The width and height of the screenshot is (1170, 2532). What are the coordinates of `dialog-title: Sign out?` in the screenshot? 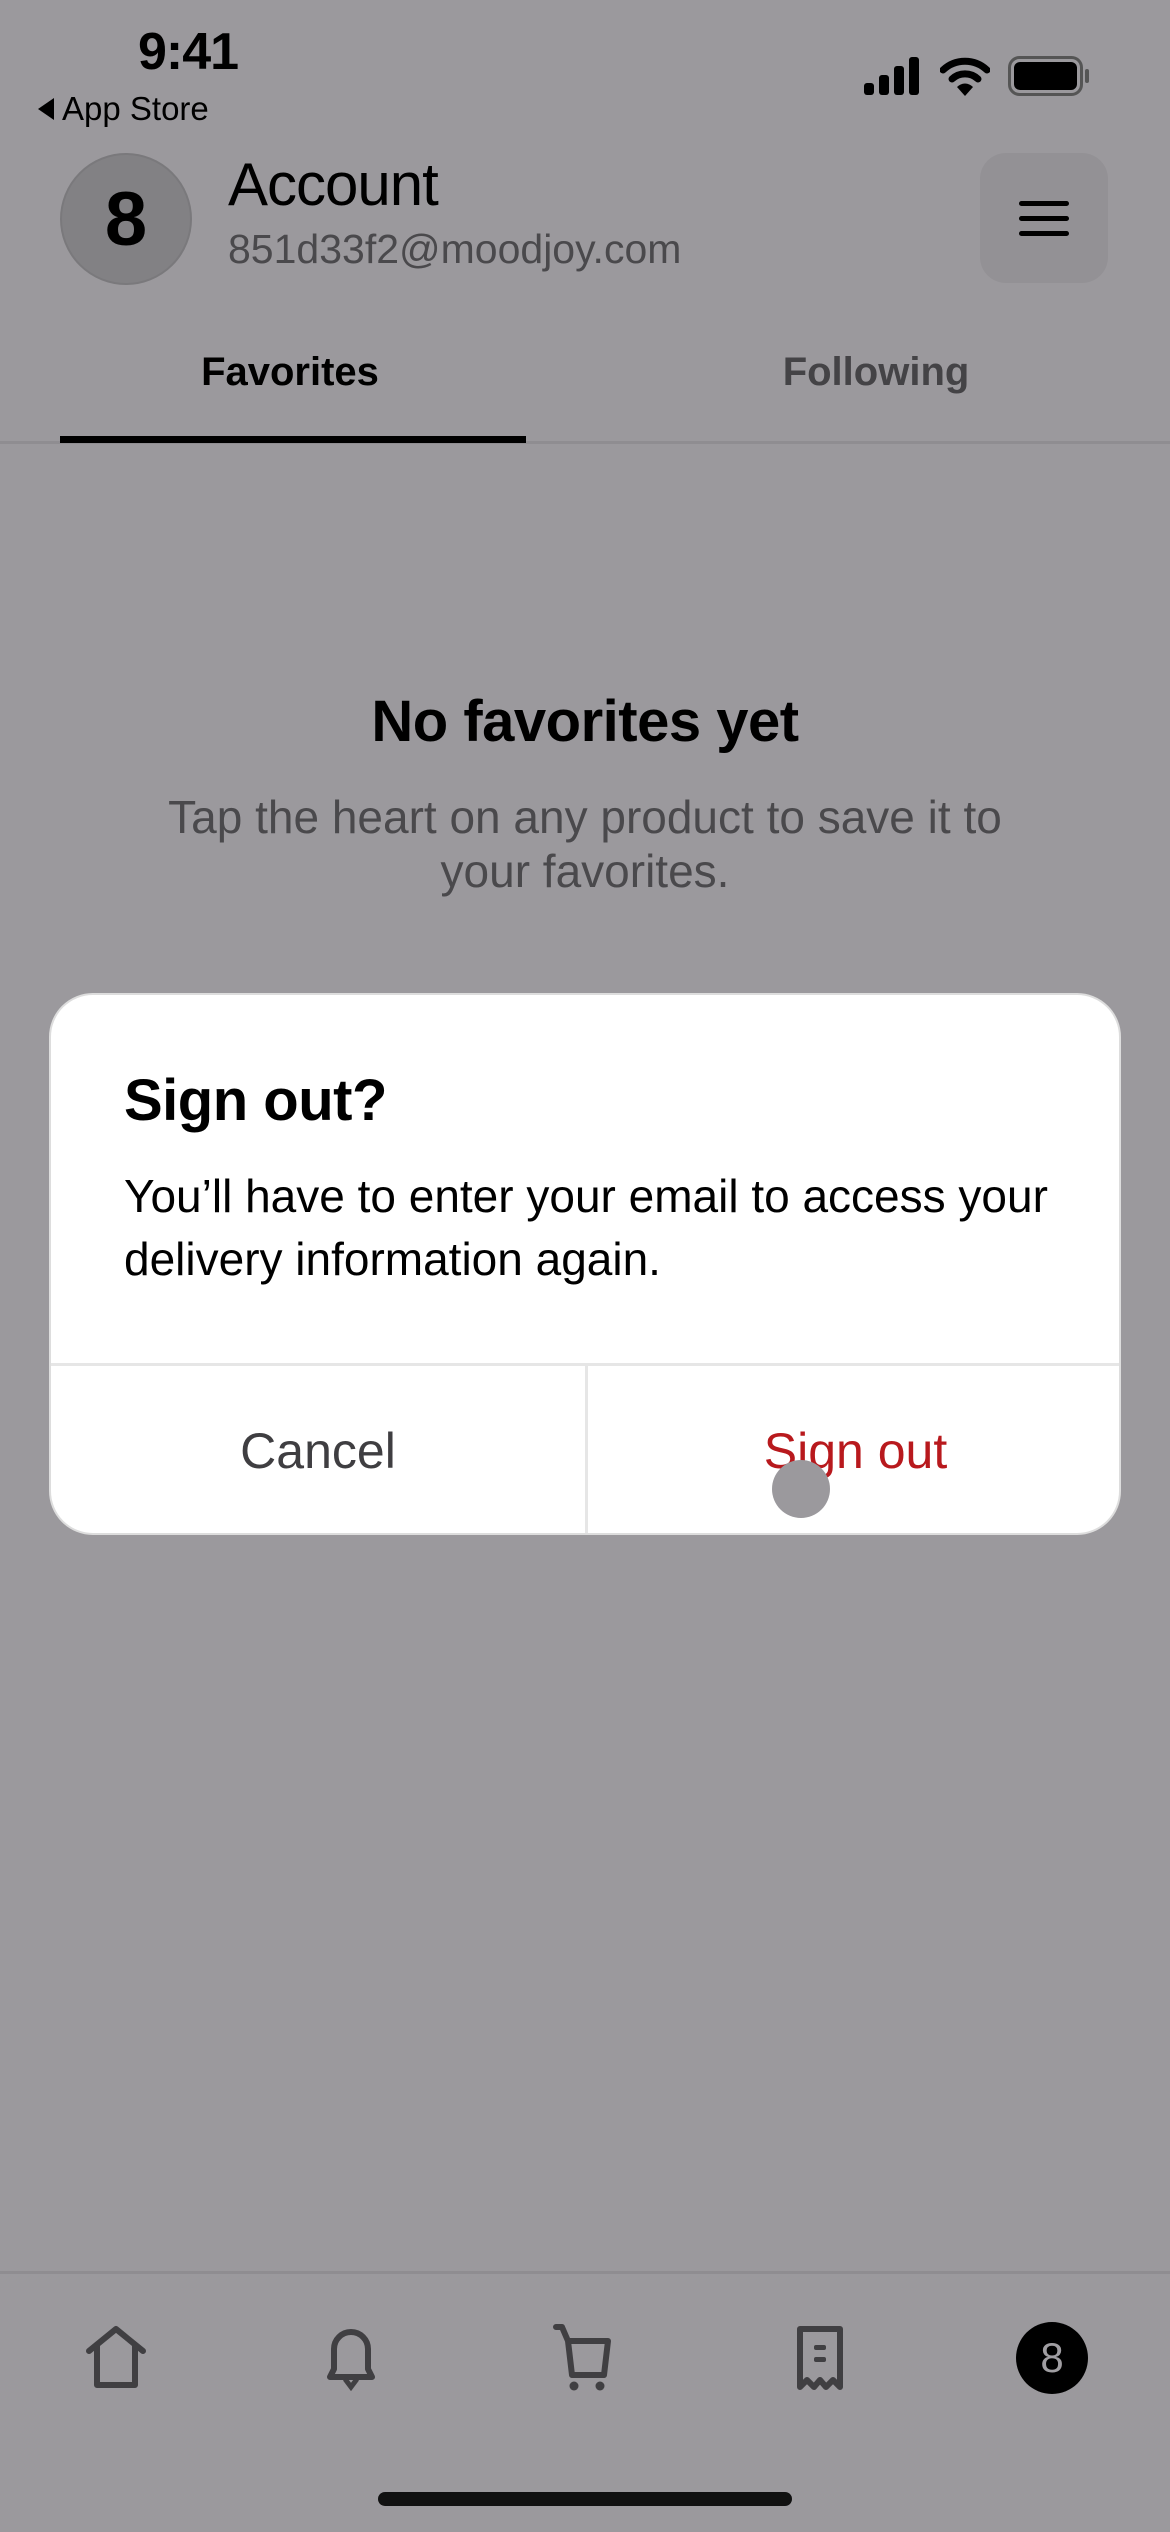 It's located at (255, 1100).